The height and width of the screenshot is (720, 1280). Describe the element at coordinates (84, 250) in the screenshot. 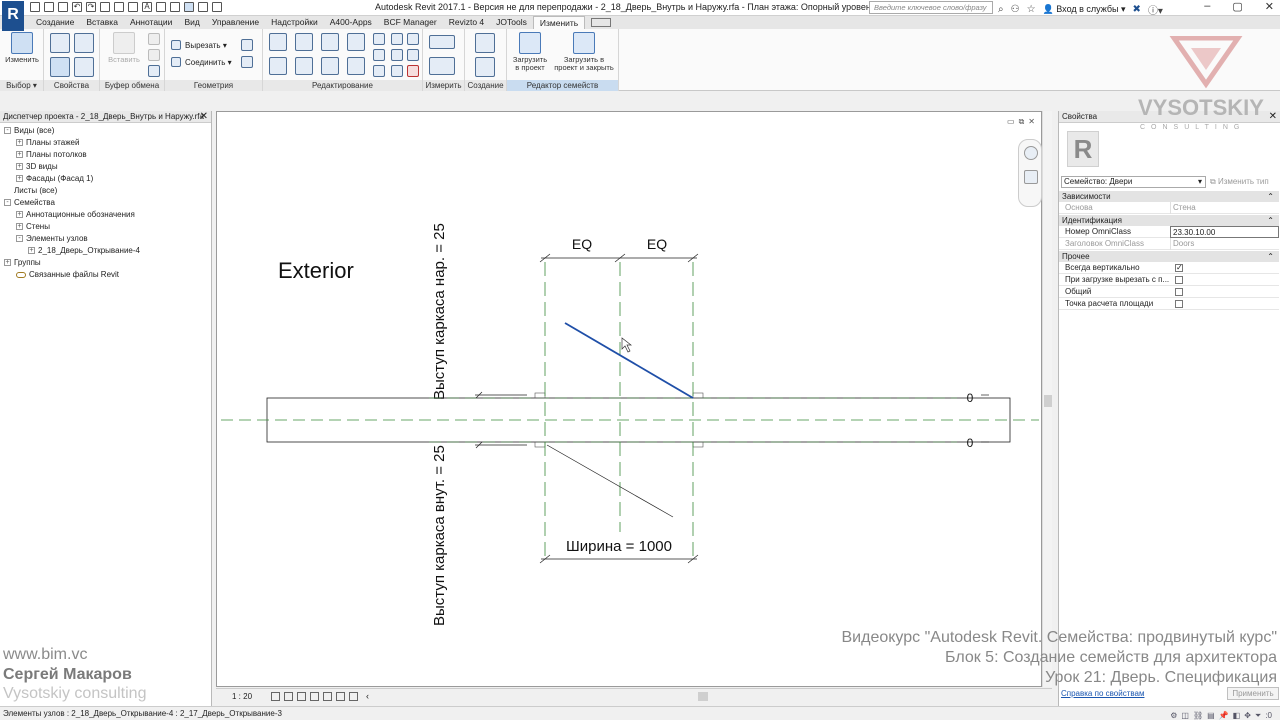

I see `tree-item-detail-item-door-opening-4: +2_18_Дверь_Открывание-4` at that location.